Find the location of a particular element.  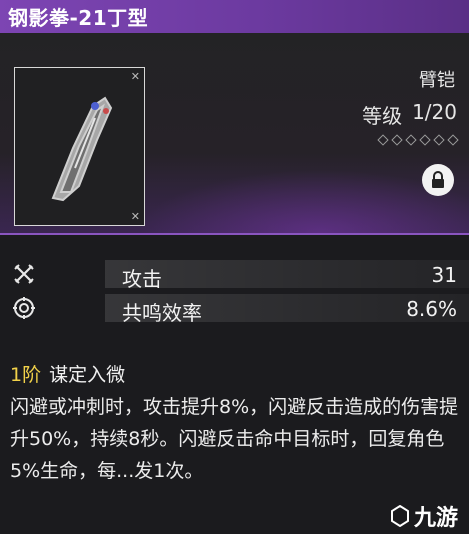

level-row: 等级 1/20 is located at coordinates (409, 114).